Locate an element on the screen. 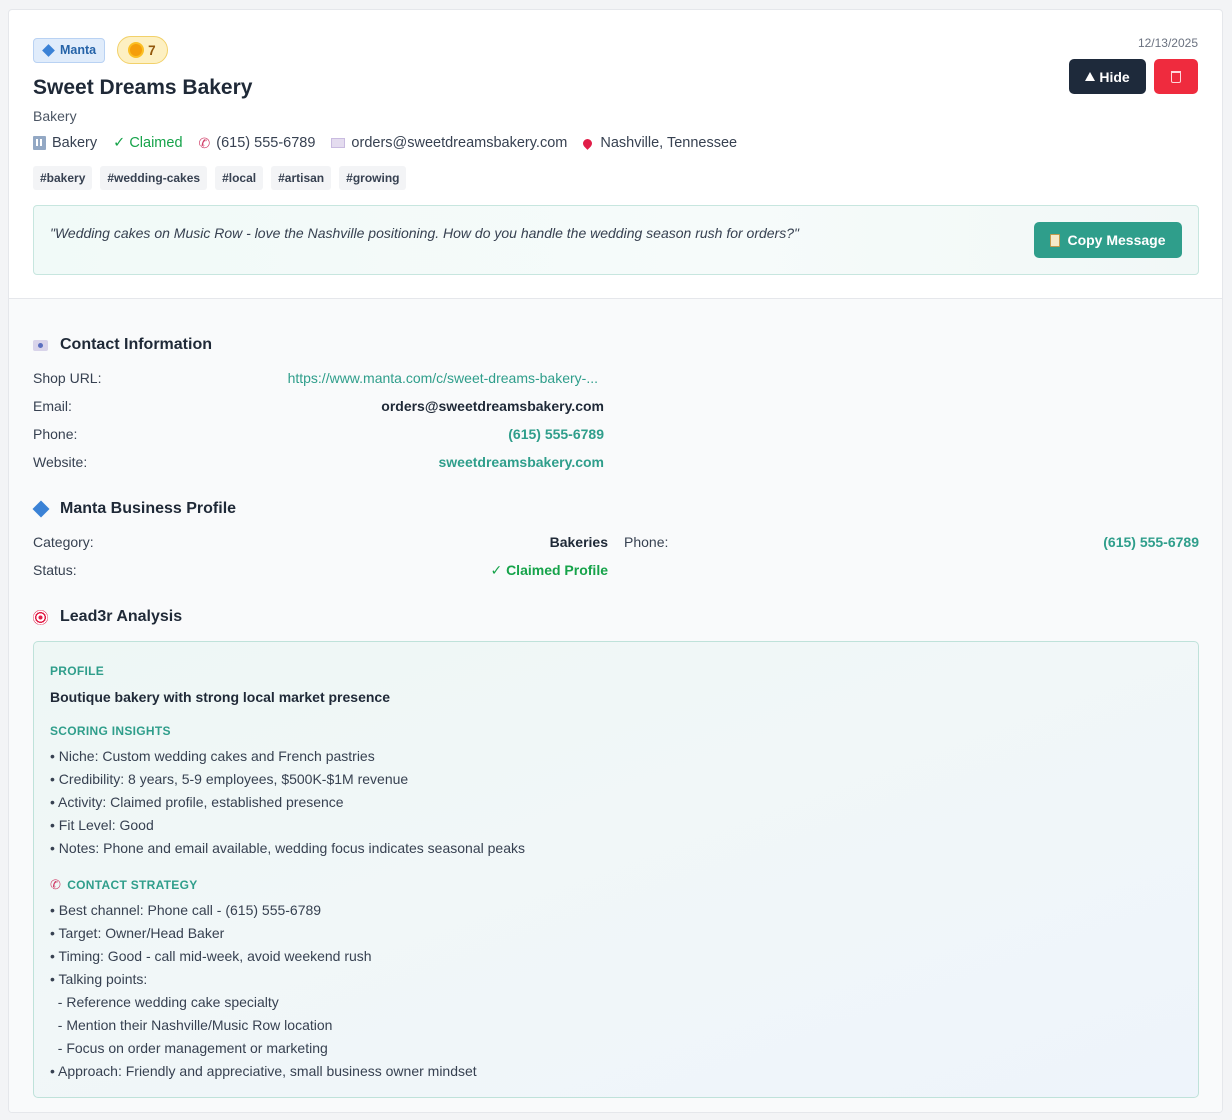 The width and height of the screenshot is (1232, 1120). manta-label: Status: is located at coordinates (55, 570).